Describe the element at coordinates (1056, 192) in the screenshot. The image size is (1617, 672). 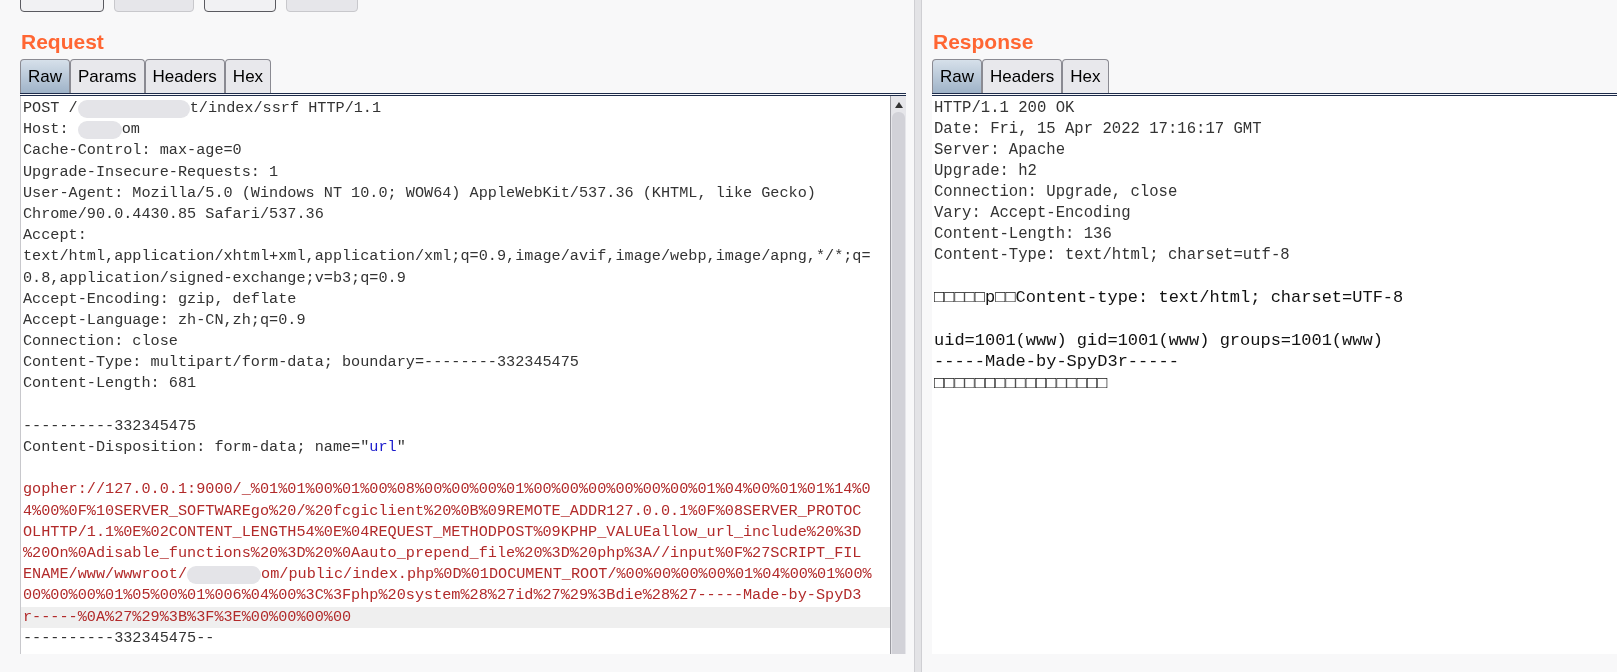
I see `response-text: Connection: Upgrade, close` at that location.